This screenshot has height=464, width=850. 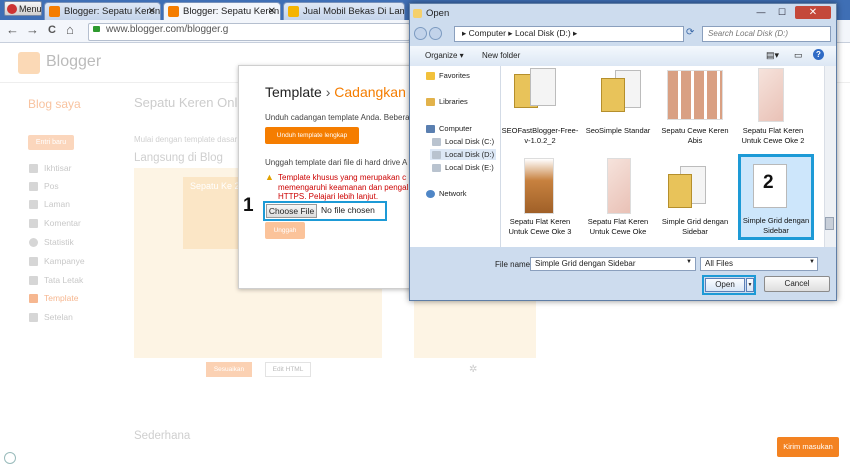 I want to click on help-icon: ?, so click(x=818, y=54).